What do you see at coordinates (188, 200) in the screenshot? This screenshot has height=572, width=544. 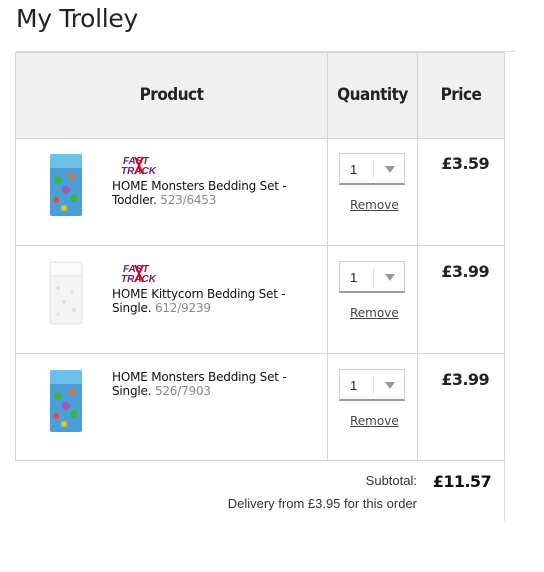 I see `product-sku: 523/6453` at bounding box center [188, 200].